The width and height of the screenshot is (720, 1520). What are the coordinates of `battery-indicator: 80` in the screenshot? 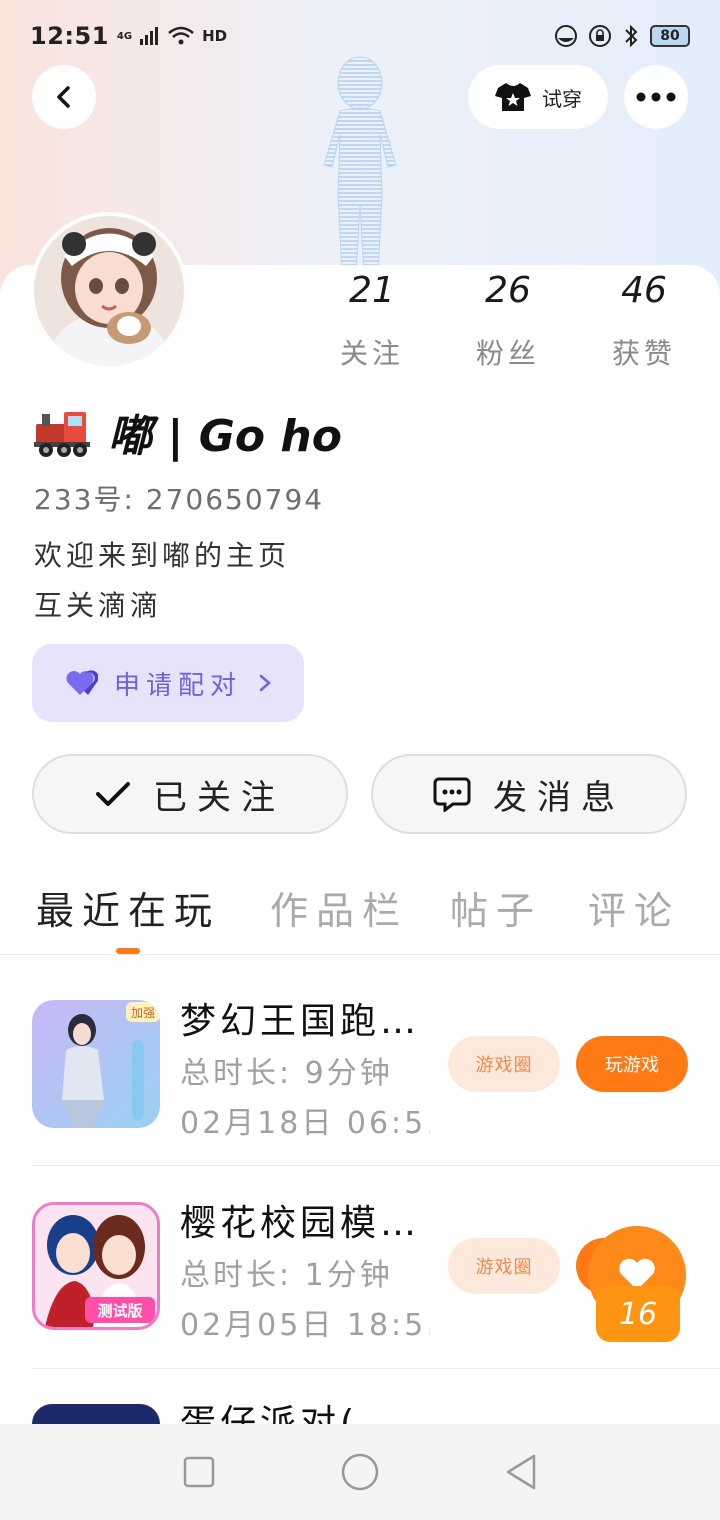 It's located at (670, 36).